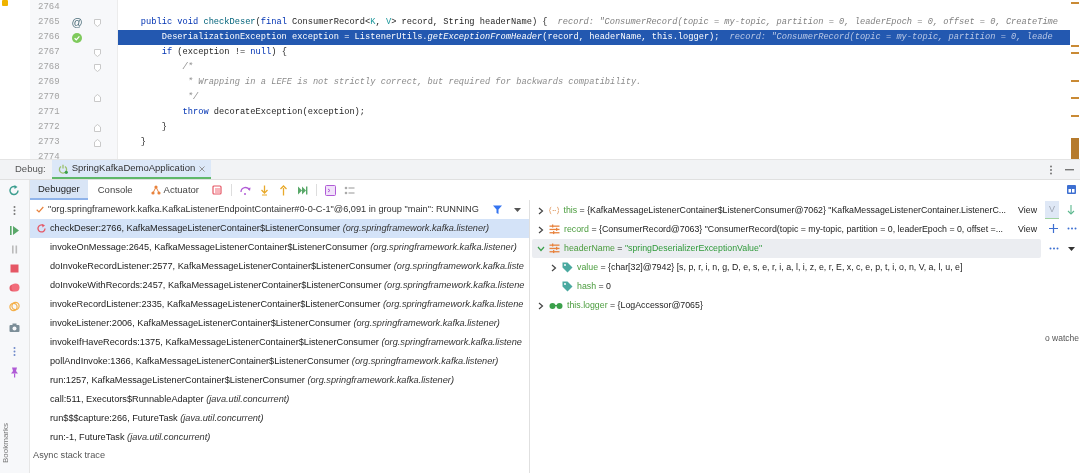 The width and height of the screenshot is (1080, 473). I want to click on annotation-icon: @, so click(77, 22).